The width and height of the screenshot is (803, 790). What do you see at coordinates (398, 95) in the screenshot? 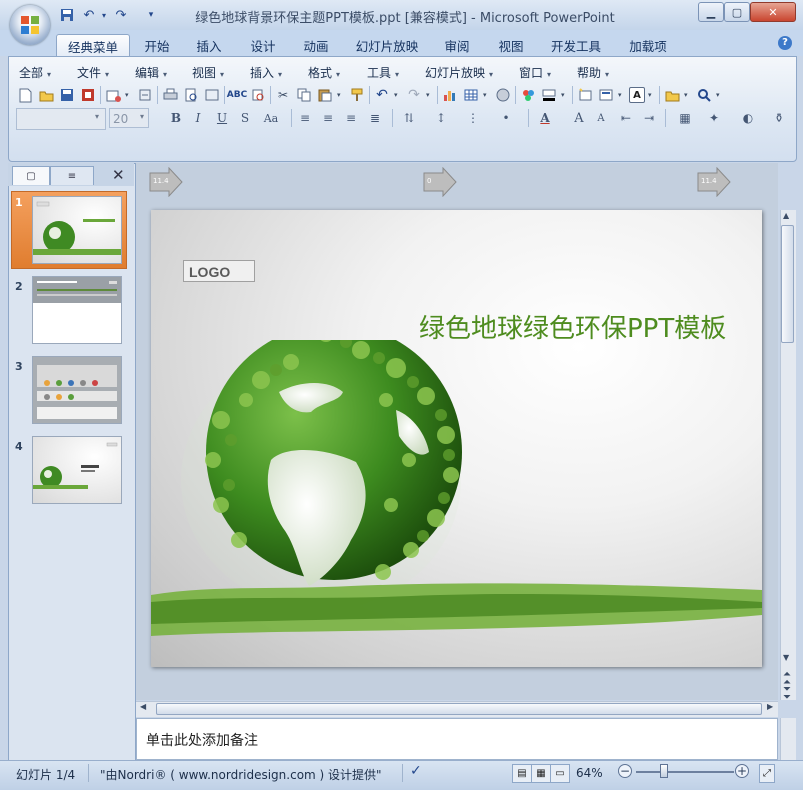
I see `undo-toolbar-dropdown-icon: ▾` at bounding box center [398, 95].